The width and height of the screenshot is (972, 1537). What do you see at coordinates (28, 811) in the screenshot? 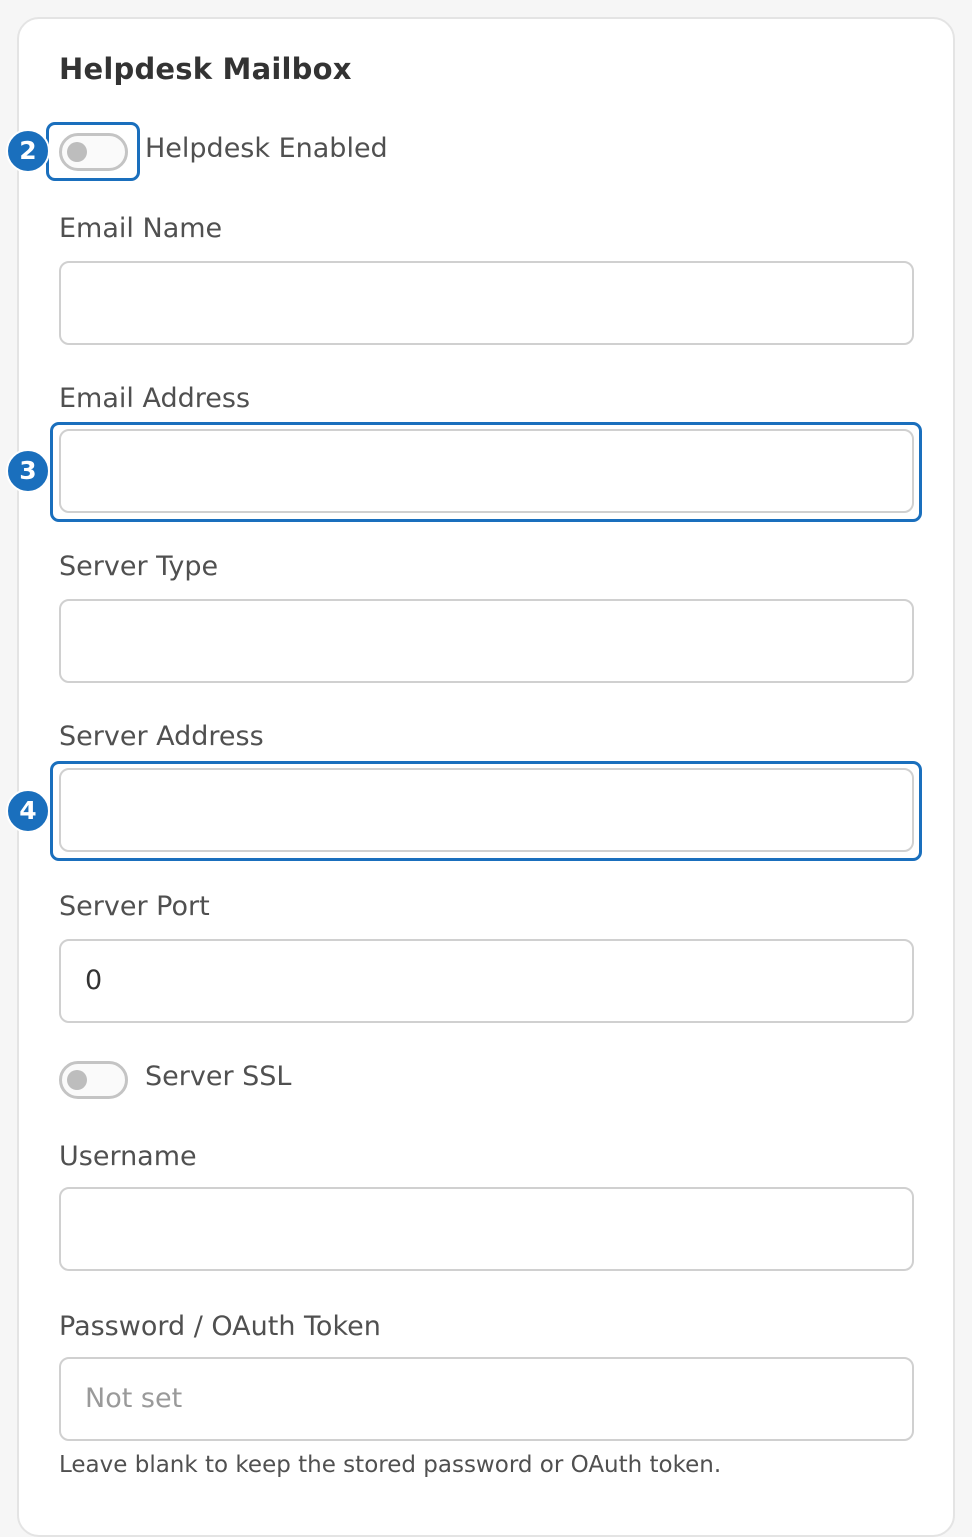
I see `annotation-badge-4: 4` at bounding box center [28, 811].